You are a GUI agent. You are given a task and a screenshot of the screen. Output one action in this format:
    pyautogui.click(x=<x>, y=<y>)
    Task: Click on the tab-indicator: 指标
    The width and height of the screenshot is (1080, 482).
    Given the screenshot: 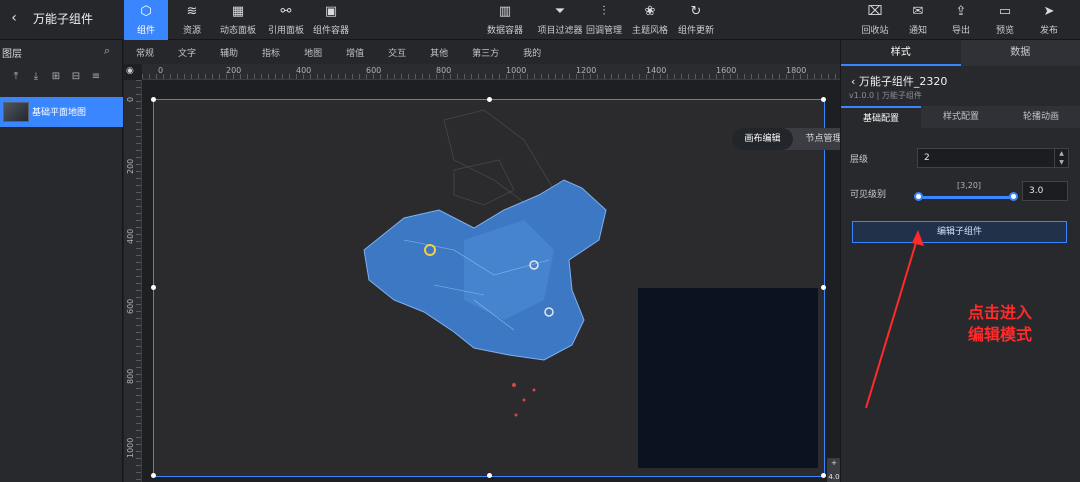 What is the action you would take?
    pyautogui.click(x=271, y=52)
    